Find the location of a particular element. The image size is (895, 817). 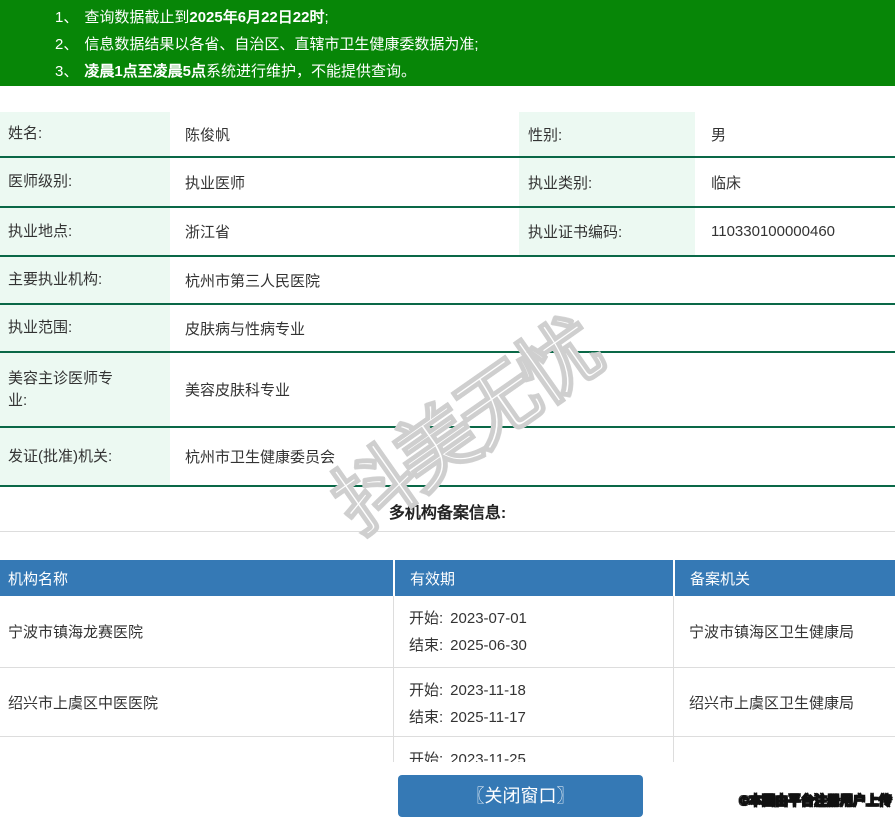

field-label-practice-location: 执业地点: is located at coordinates (85, 231).